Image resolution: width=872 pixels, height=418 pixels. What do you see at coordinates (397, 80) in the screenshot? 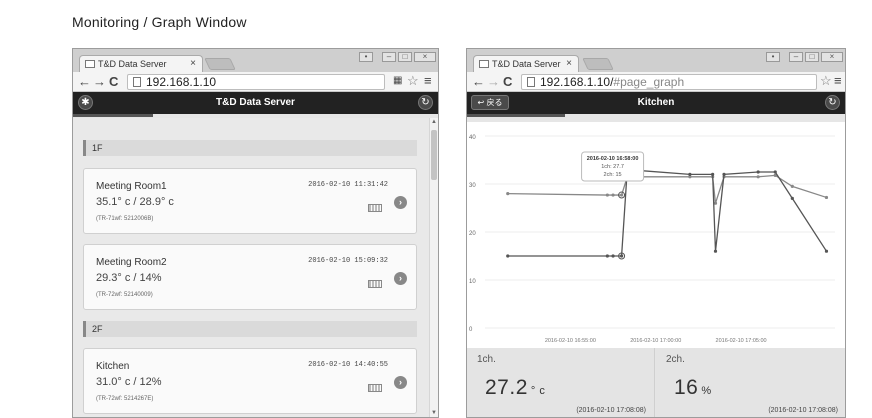
I see `translate-icon: ▦` at bounding box center [397, 80].